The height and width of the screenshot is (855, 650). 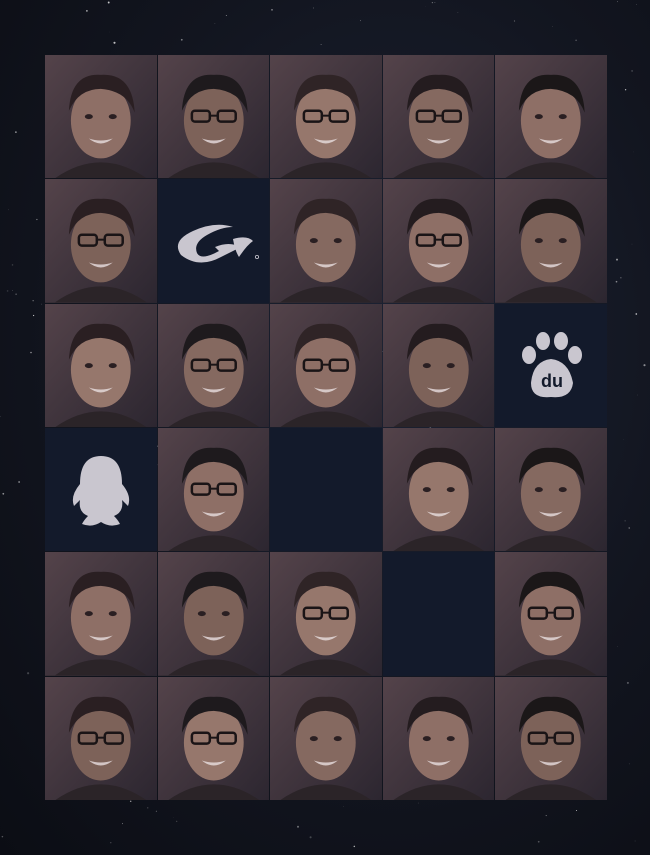 I want to click on logo-tile: du, so click(x=551, y=365).